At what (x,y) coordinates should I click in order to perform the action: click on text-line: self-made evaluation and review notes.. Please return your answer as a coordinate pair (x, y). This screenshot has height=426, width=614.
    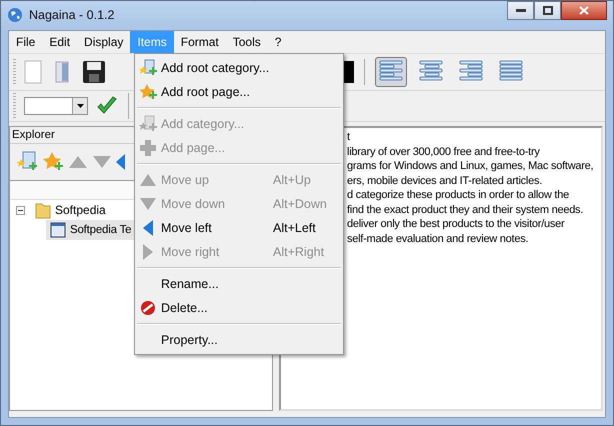
    Looking at the image, I should click on (437, 239).